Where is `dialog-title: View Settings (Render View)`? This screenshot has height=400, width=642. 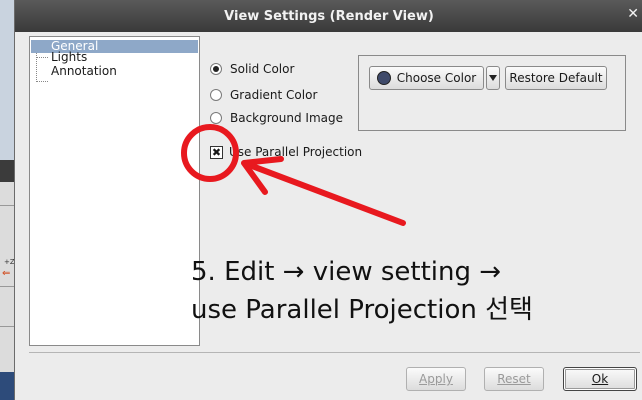
dialog-title: View Settings (Render View) is located at coordinates (329, 16).